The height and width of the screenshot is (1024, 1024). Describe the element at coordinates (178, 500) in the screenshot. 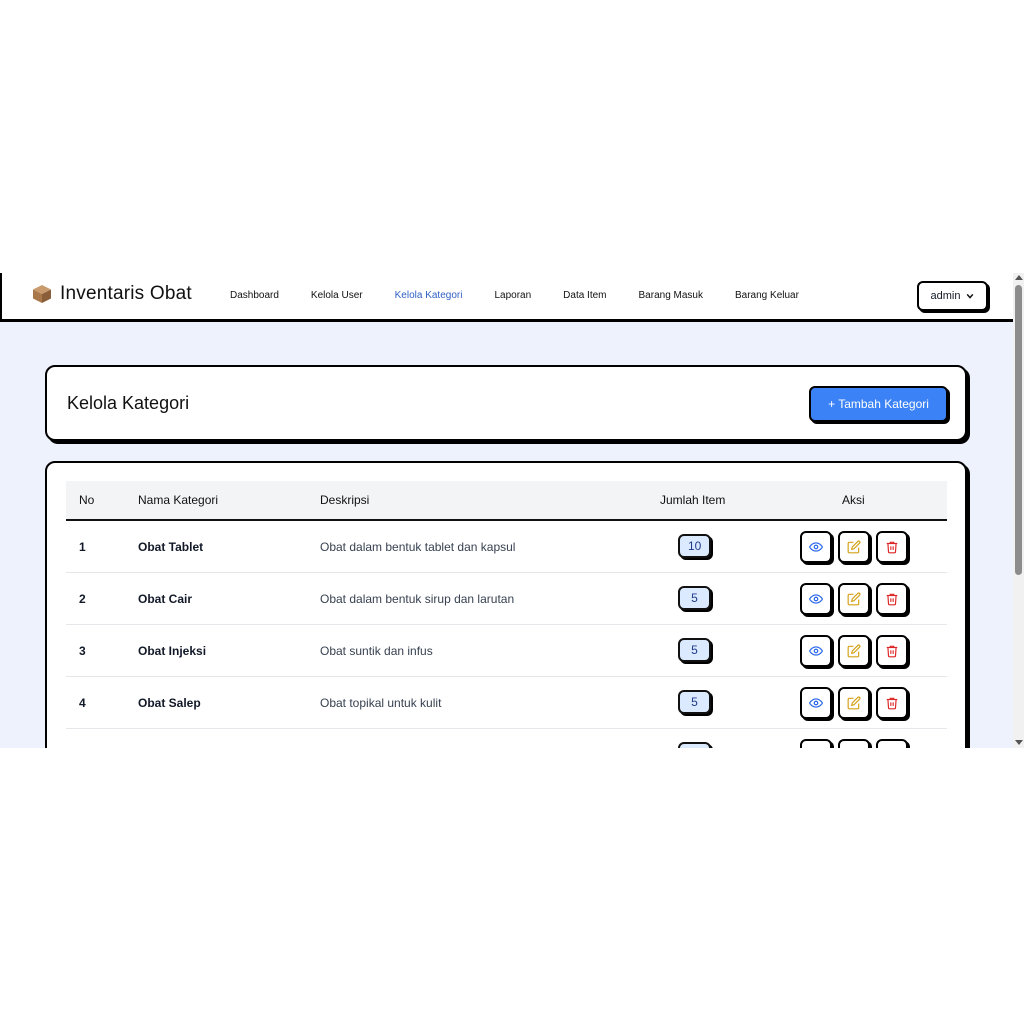

I see `column-header-name: Nama Kategori` at that location.